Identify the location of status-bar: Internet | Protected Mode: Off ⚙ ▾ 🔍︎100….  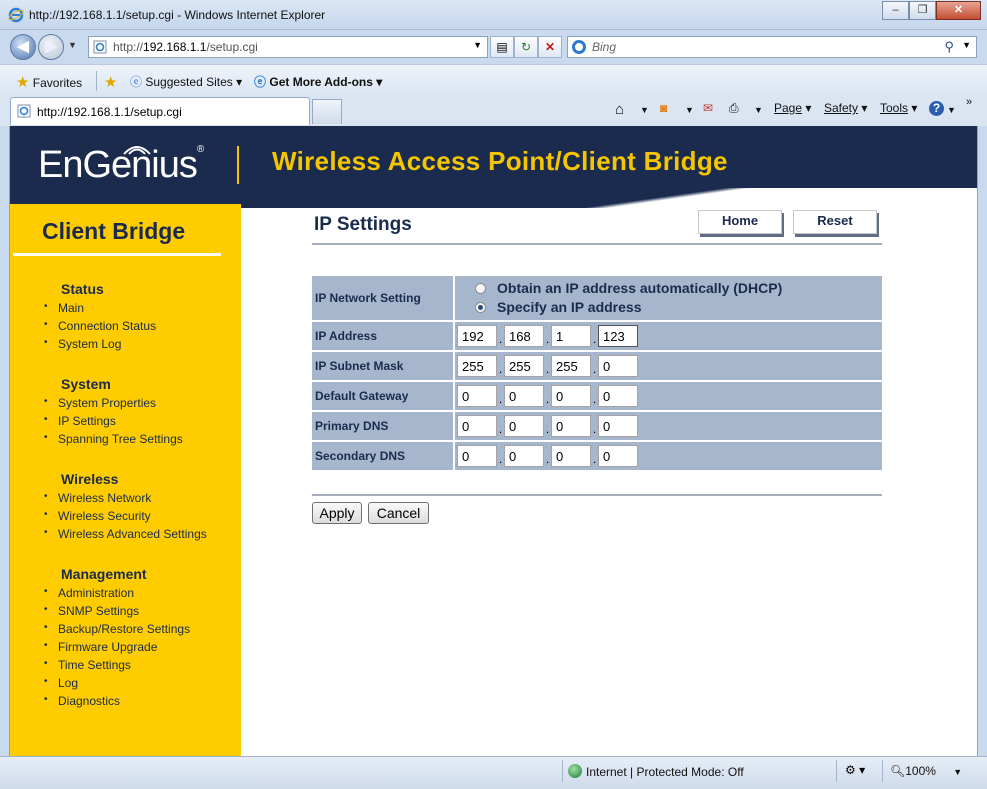
(493, 772).